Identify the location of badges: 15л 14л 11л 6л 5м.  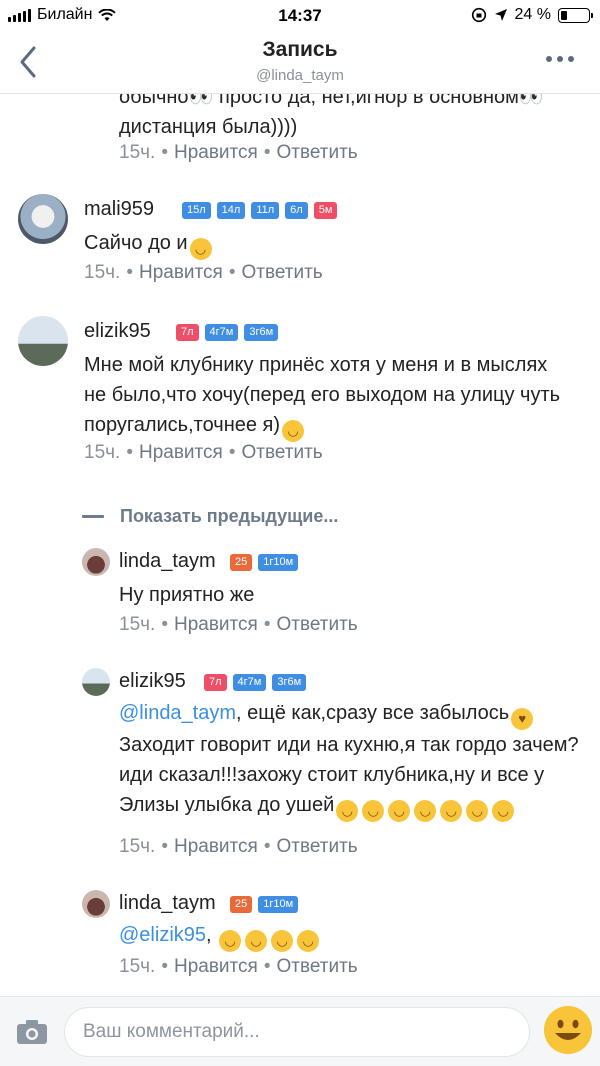
(260, 210).